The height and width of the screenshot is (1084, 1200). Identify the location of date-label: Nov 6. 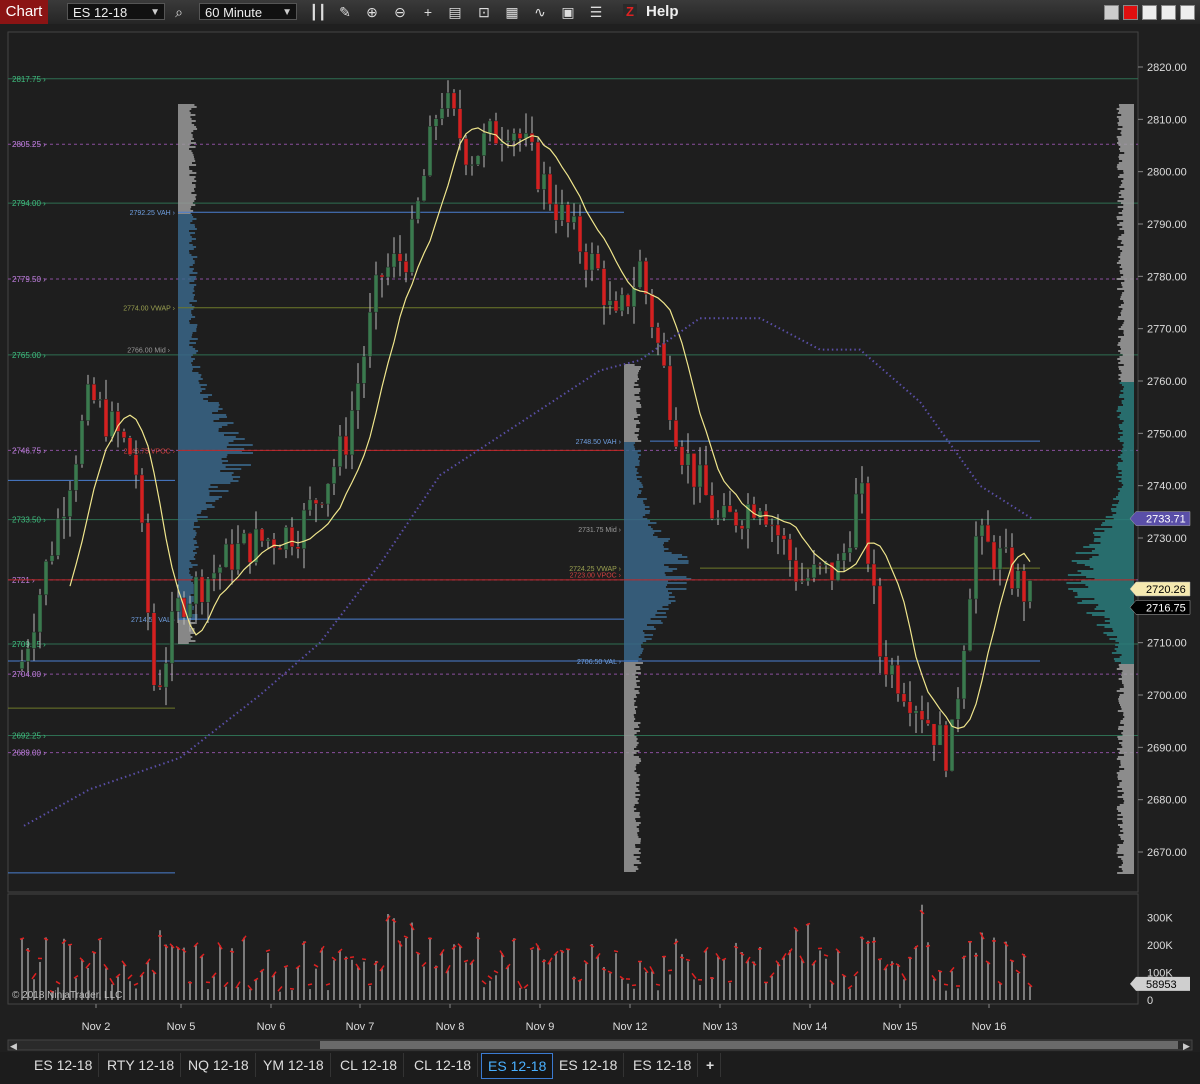
(271, 1027).